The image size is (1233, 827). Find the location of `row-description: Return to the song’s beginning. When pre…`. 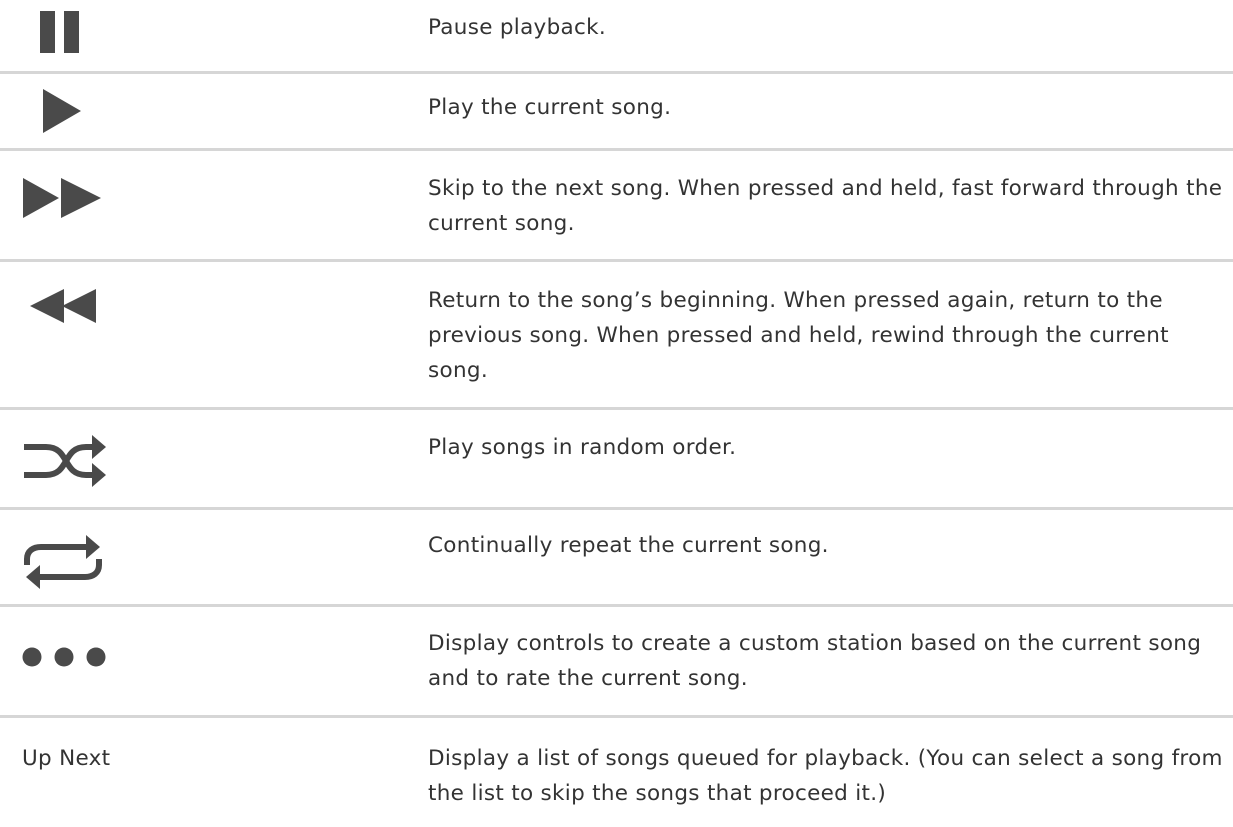

row-description: Return to the song’s beginning. When pre… is located at coordinates (798, 335).